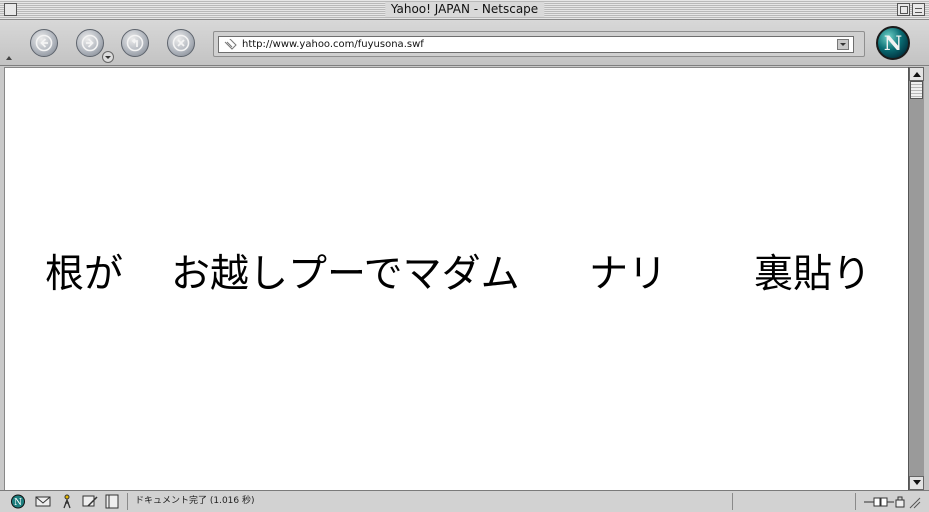 The width and height of the screenshot is (929, 512). What do you see at coordinates (464, 501) in the screenshot?
I see `status-bar: N ドキュメント完了 (1.016 秒)` at bounding box center [464, 501].